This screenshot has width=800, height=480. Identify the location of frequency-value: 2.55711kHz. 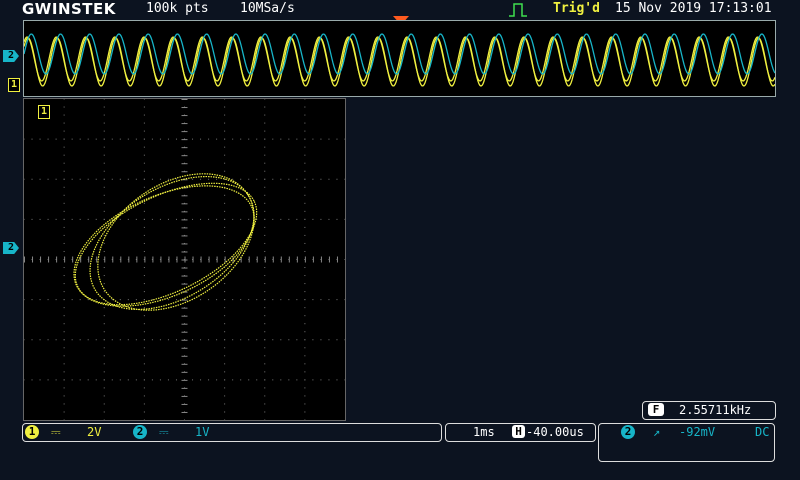
(715, 410).